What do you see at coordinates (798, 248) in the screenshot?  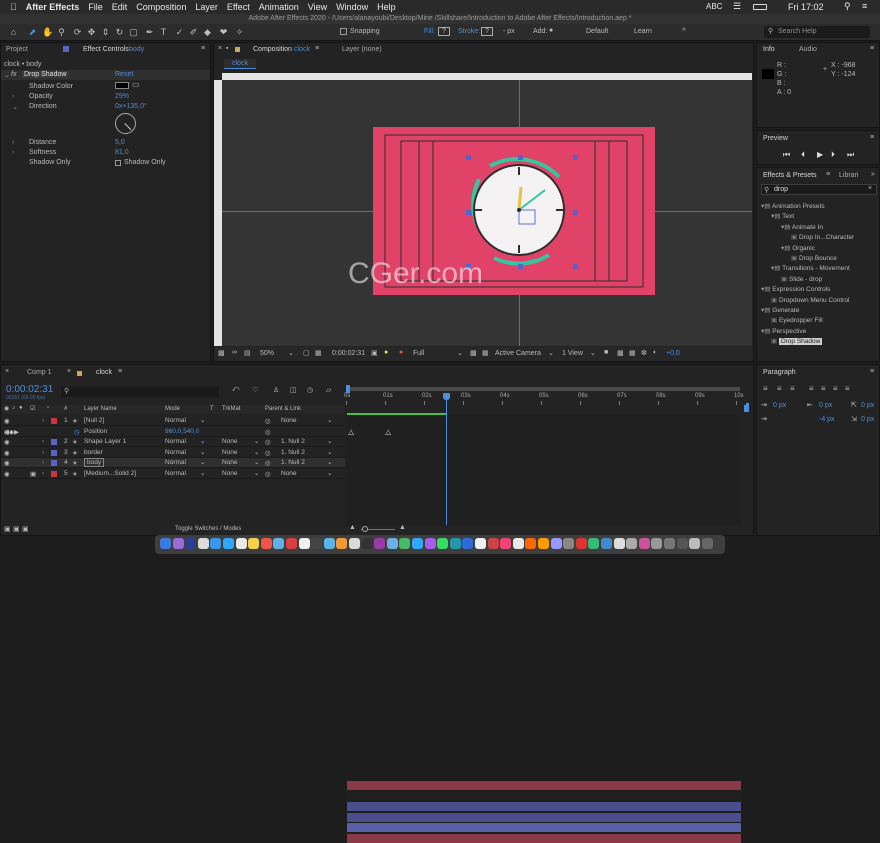 I see `effects-tree-item: ▾▤ Organic` at bounding box center [798, 248].